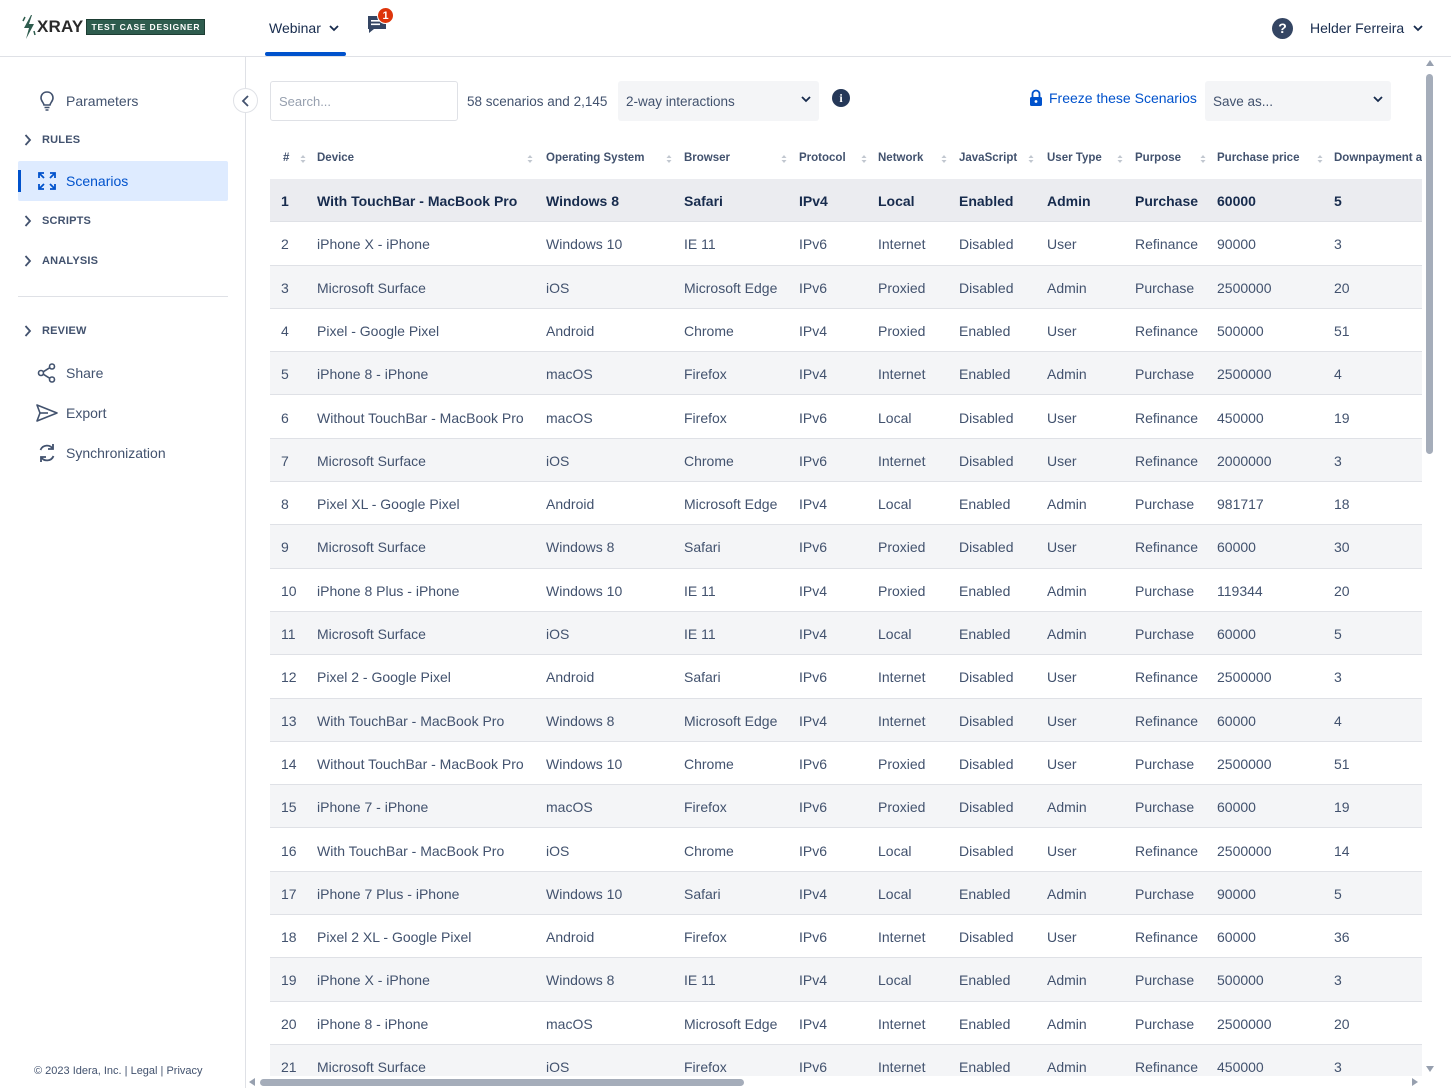 The width and height of the screenshot is (1451, 1088). What do you see at coordinates (806, 99) in the screenshot?
I see `chevron-down-icon` at bounding box center [806, 99].